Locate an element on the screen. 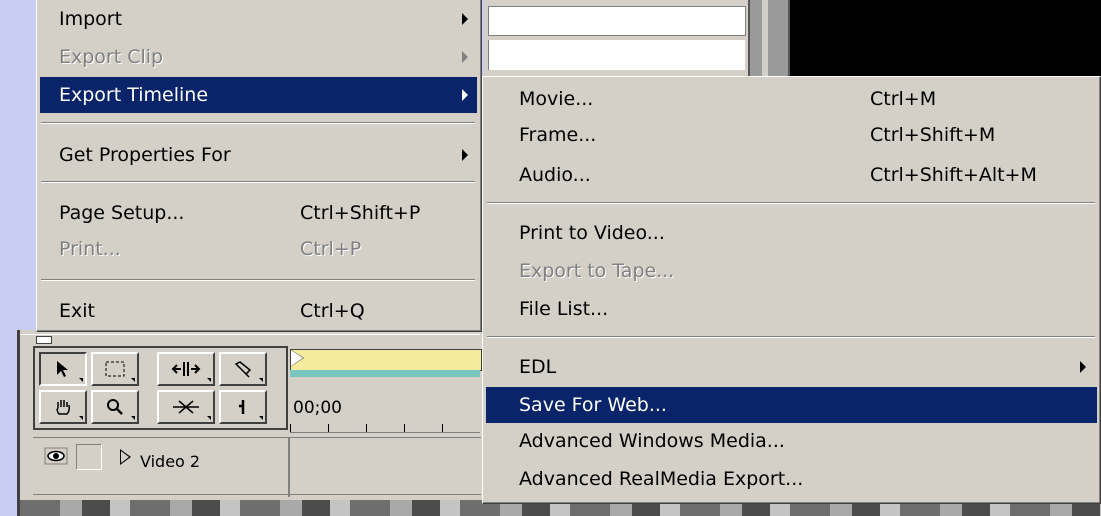 This screenshot has width=1101, height=516. cross-fade-tool-icon is located at coordinates (186, 407).